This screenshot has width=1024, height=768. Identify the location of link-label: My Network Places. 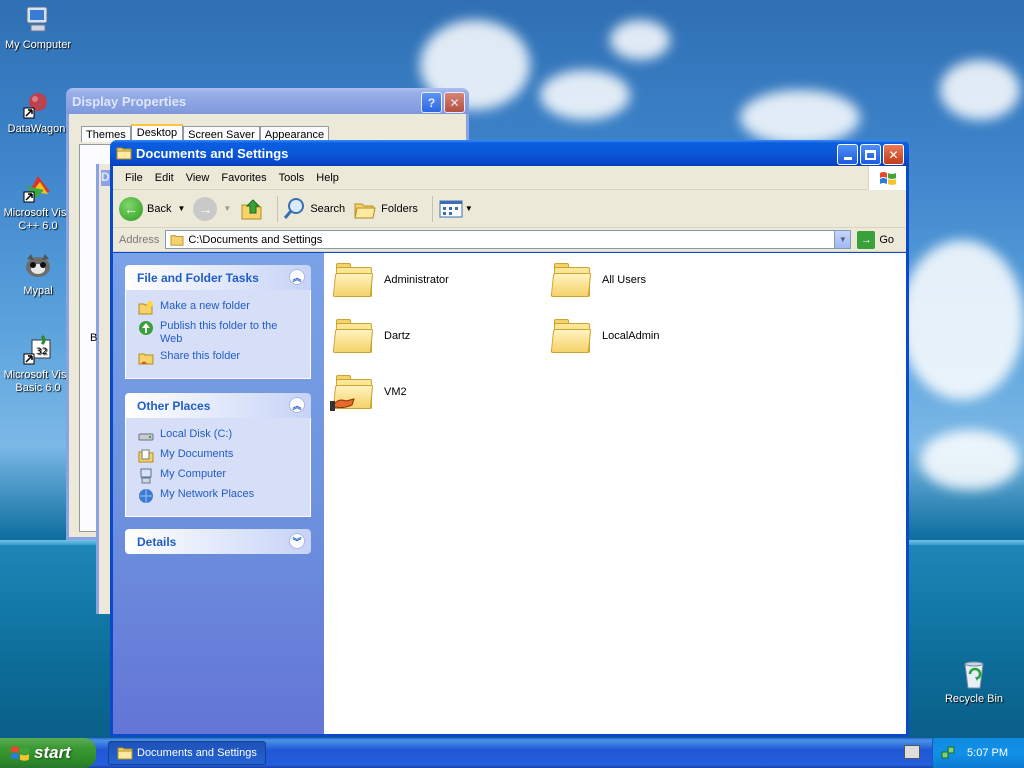
(207, 494).